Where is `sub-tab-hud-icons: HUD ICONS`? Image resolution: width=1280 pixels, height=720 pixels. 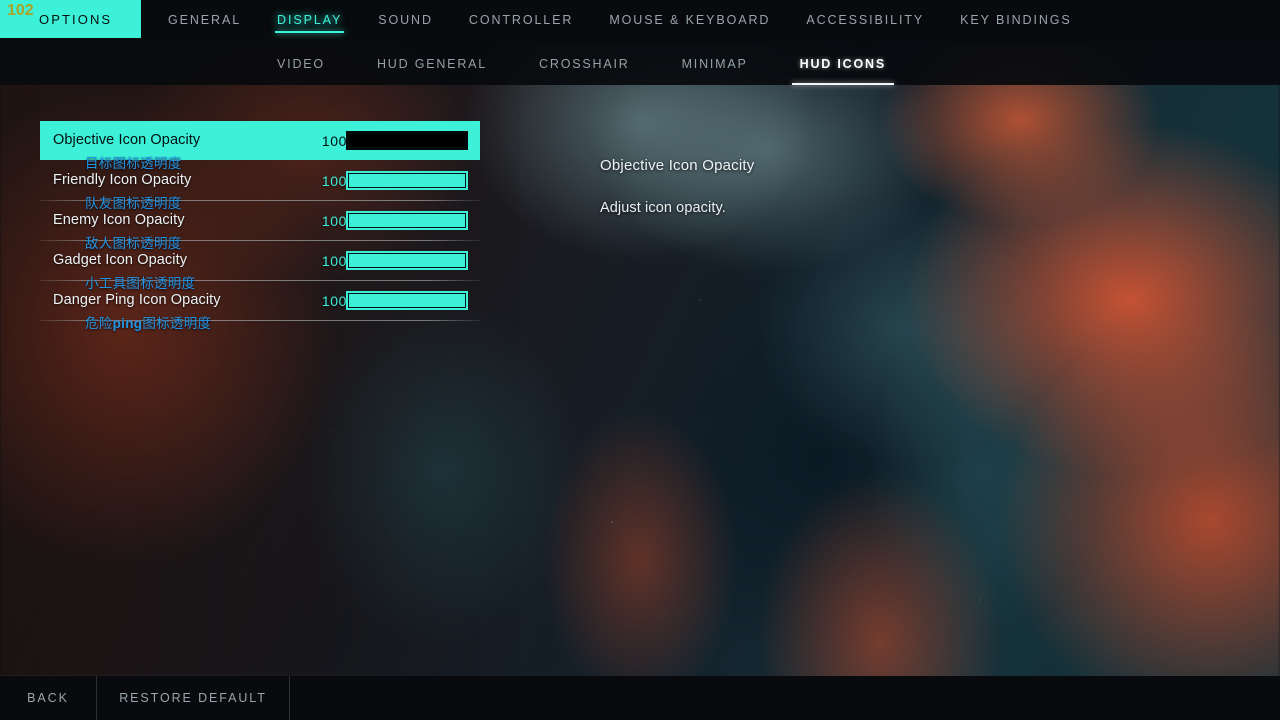 sub-tab-hud-icons: HUD ICONS is located at coordinates (843, 69).